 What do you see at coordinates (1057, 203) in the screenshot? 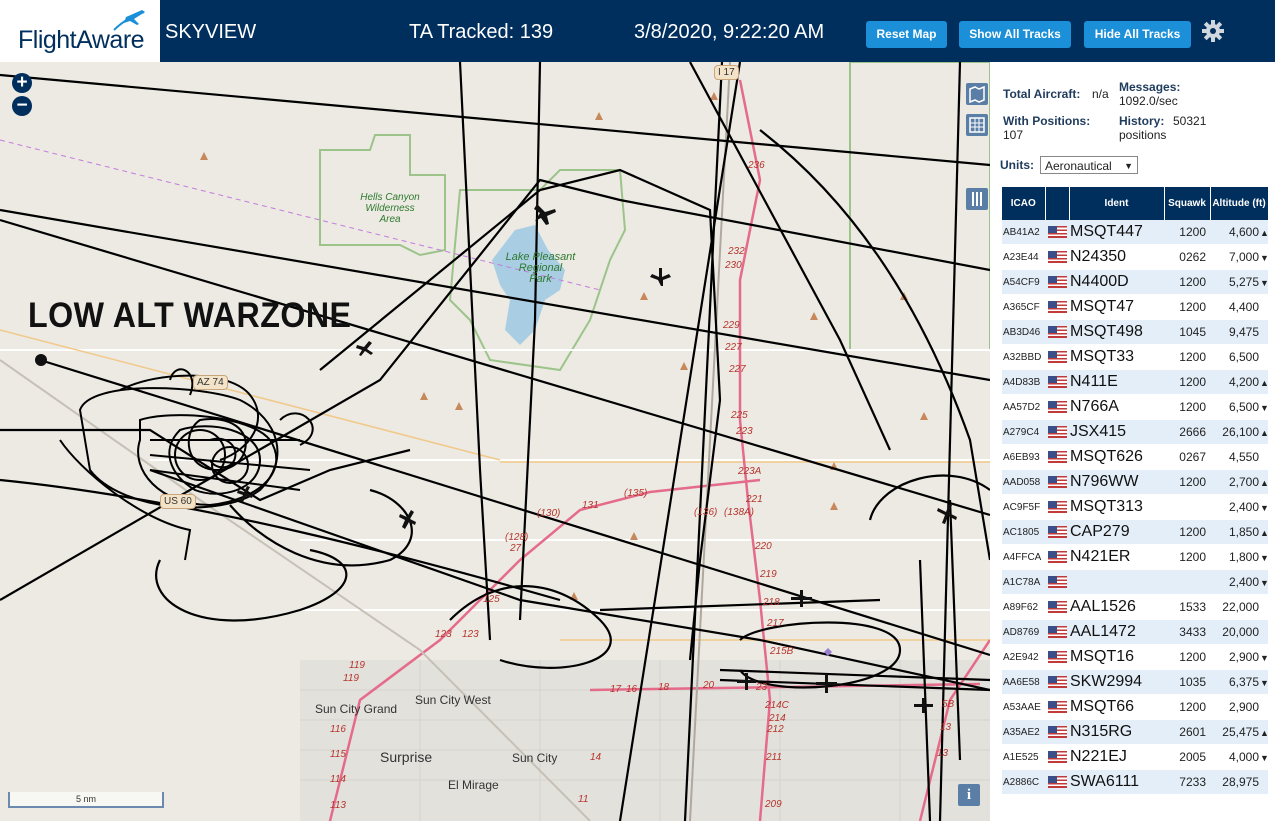
I see `column-header-flag` at bounding box center [1057, 203].